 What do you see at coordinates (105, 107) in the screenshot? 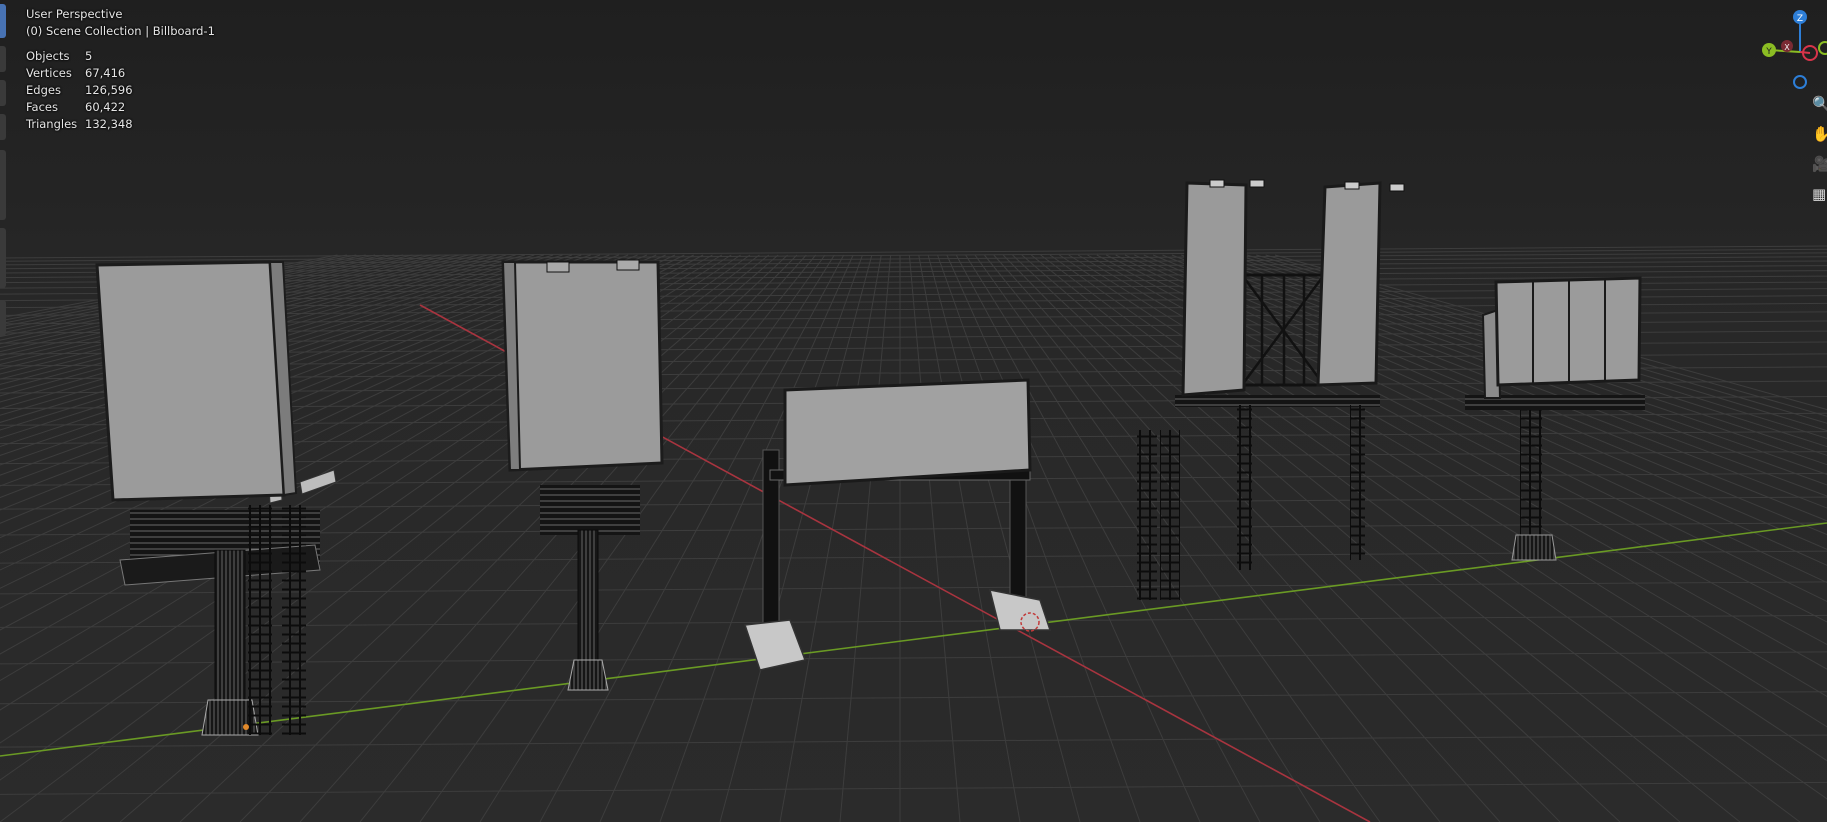
I see `stat-value: 60,422` at bounding box center [105, 107].